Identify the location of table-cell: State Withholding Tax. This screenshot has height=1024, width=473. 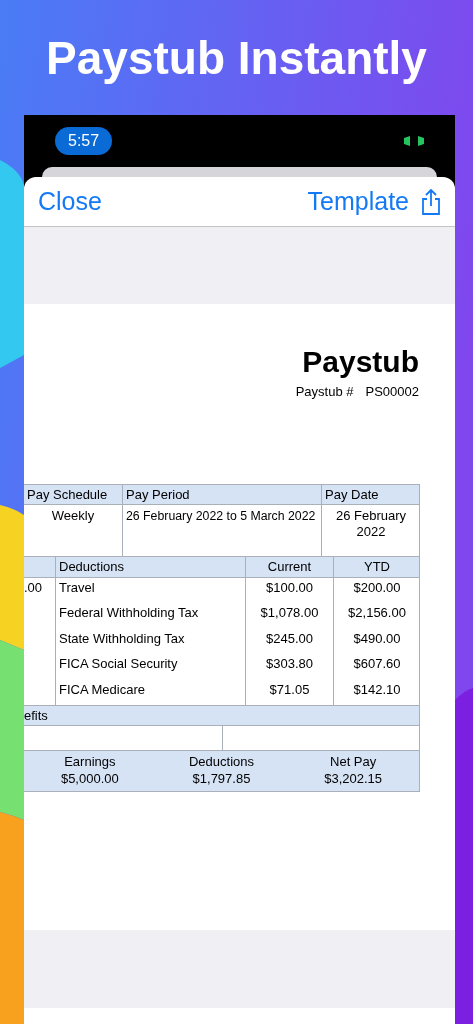
(150, 641).